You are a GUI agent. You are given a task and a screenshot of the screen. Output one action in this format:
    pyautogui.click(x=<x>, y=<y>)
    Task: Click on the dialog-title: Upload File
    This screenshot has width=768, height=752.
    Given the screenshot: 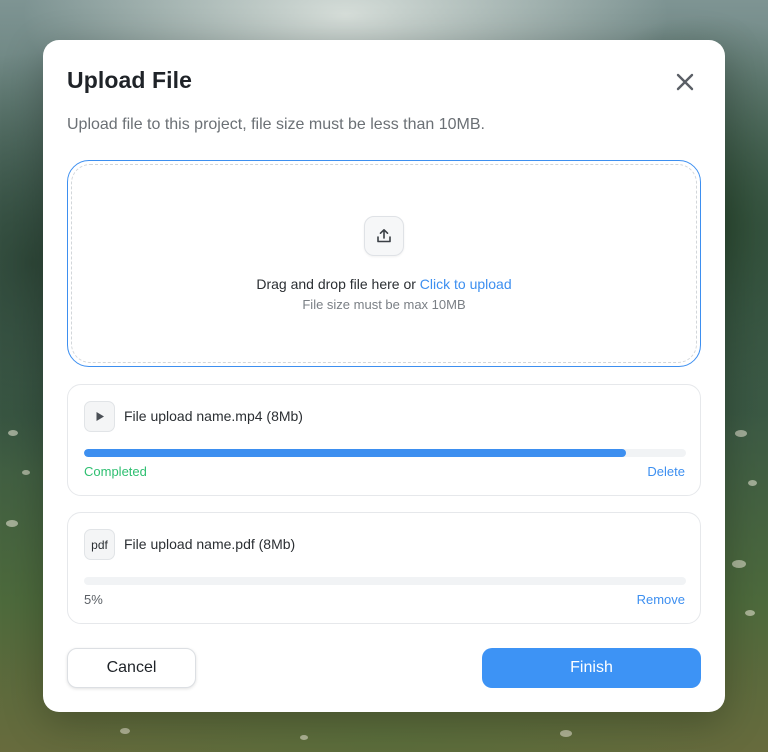 What is the action you would take?
    pyautogui.click(x=130, y=80)
    